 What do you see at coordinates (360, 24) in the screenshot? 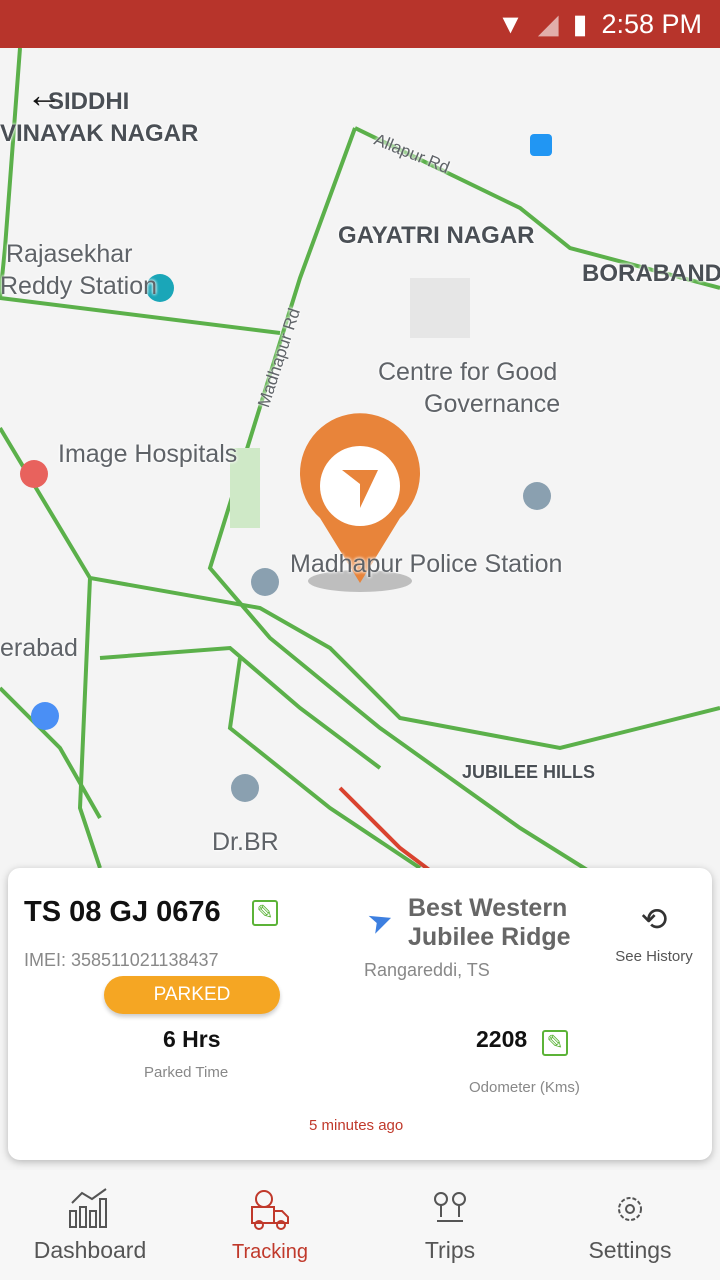
I see `status-bar: ▼ ◢ ▮ 2:58 PM` at bounding box center [360, 24].